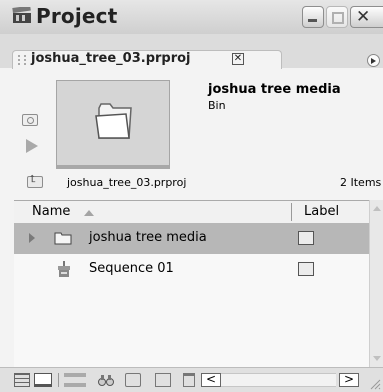 The height and width of the screenshot is (392, 383). I want to click on new-bin-icon, so click(133, 380).